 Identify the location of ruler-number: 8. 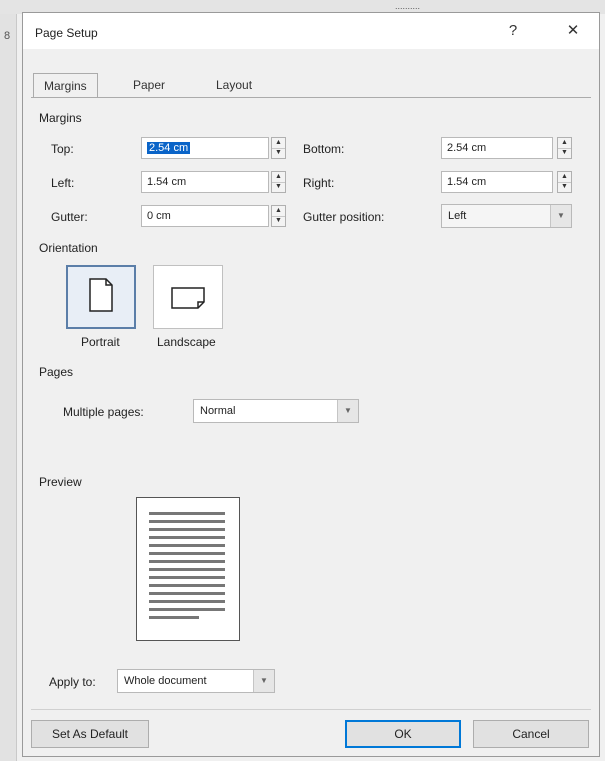
(7, 36).